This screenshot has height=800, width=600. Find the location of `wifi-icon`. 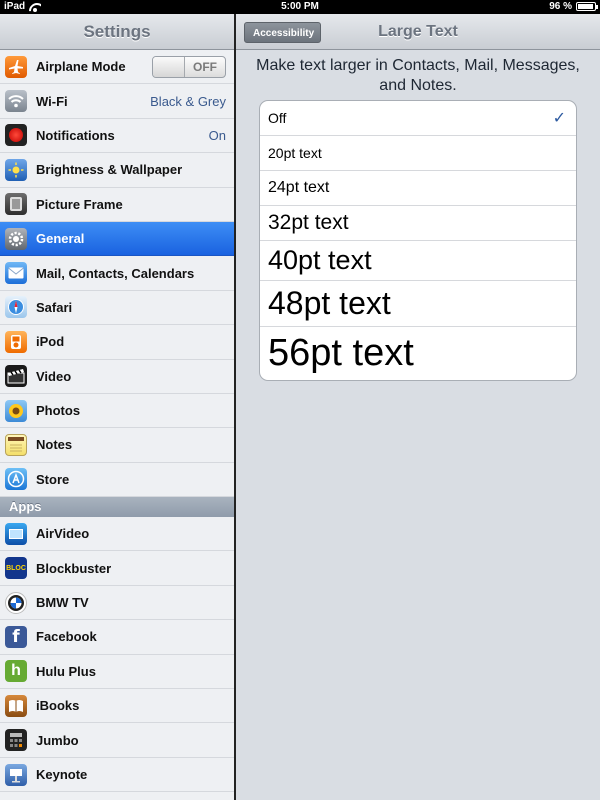

wifi-icon is located at coordinates (16, 101).